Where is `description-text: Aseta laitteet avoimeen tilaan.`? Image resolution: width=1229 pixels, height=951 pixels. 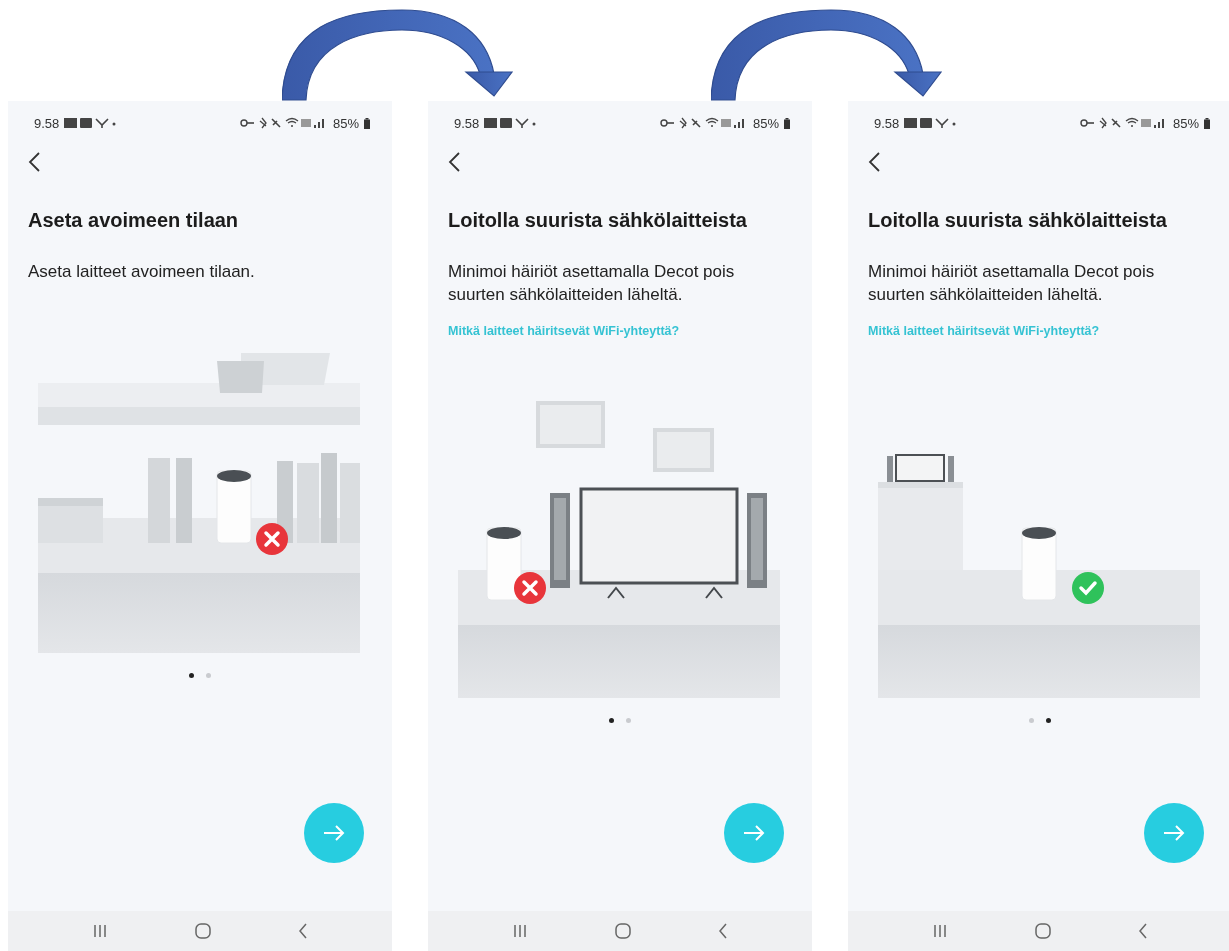
description-text: Aseta laitteet avoimeen tilaan. is located at coordinates (142, 272).